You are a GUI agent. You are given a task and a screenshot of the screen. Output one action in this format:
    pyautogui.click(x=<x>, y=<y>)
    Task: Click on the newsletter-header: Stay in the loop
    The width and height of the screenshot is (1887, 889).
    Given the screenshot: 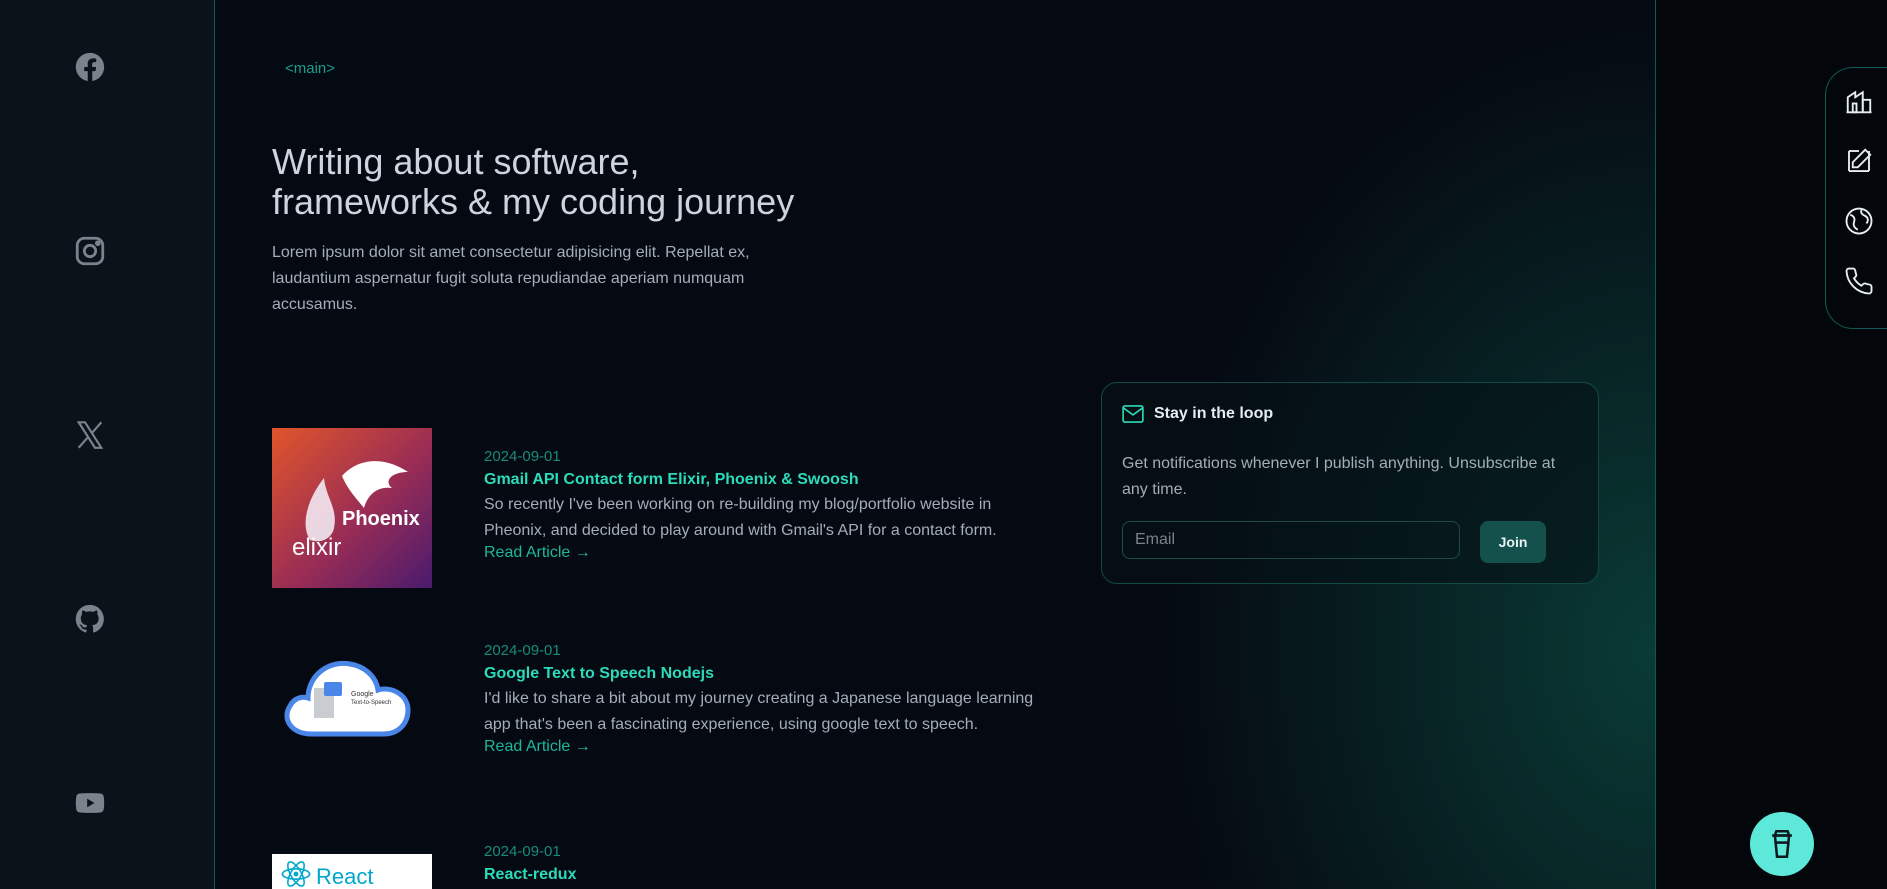 What is the action you would take?
    pyautogui.click(x=1197, y=414)
    